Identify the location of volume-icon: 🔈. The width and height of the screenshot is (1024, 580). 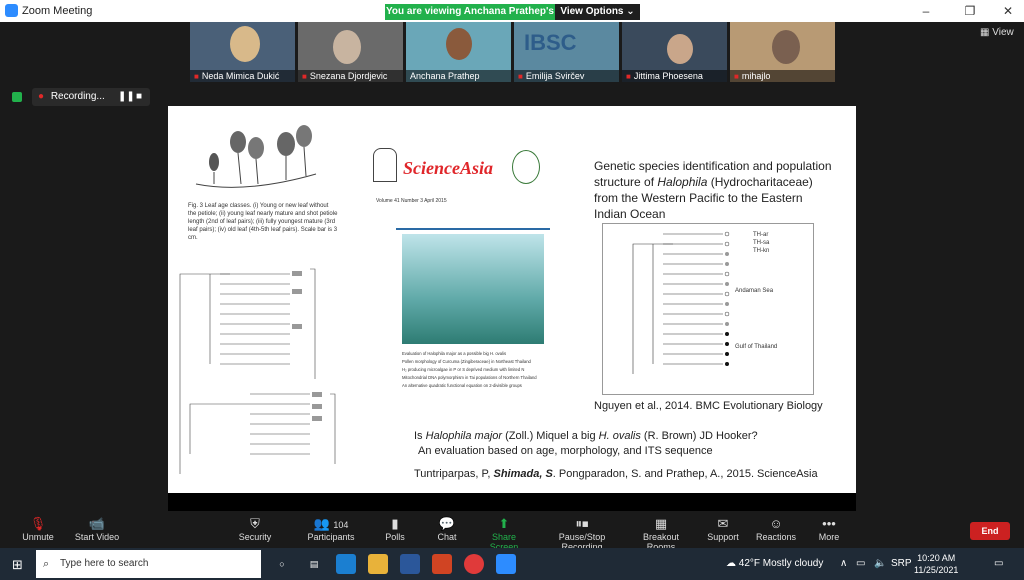
(880, 563).